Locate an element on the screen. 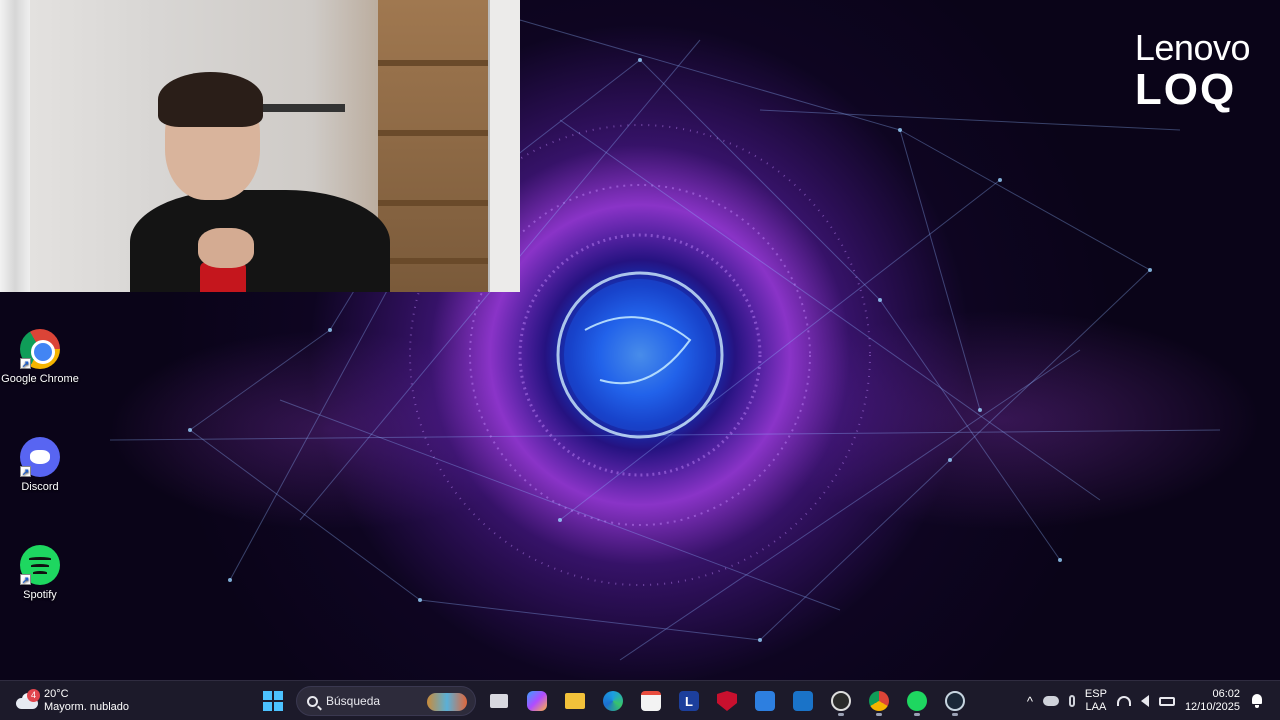  notification-bell-icon is located at coordinates (1257, 701).